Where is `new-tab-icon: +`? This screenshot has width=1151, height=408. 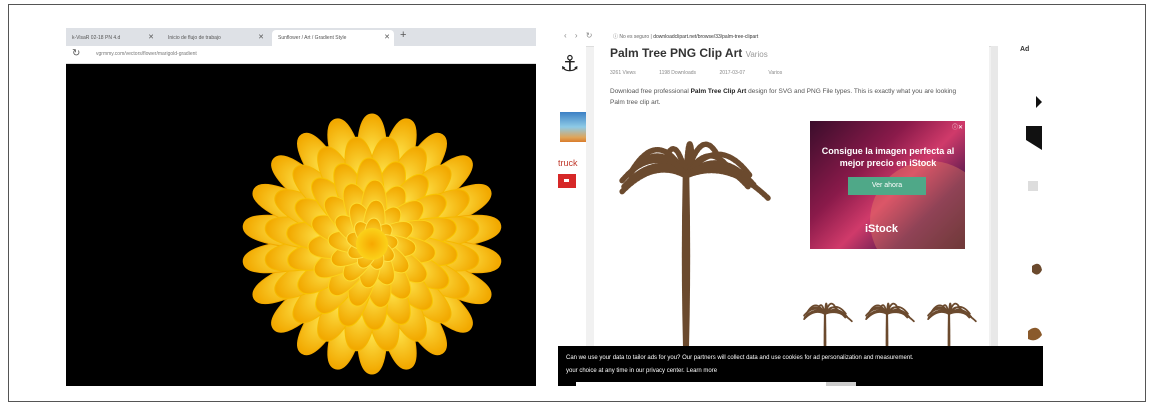
new-tab-icon: + is located at coordinates (403, 35).